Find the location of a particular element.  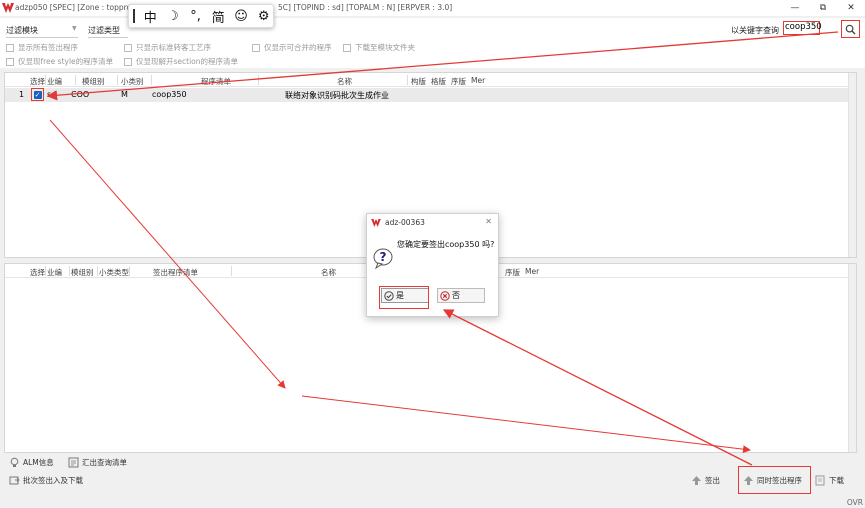

option-section: 仅显现解开section的程序清单 is located at coordinates (181, 61).